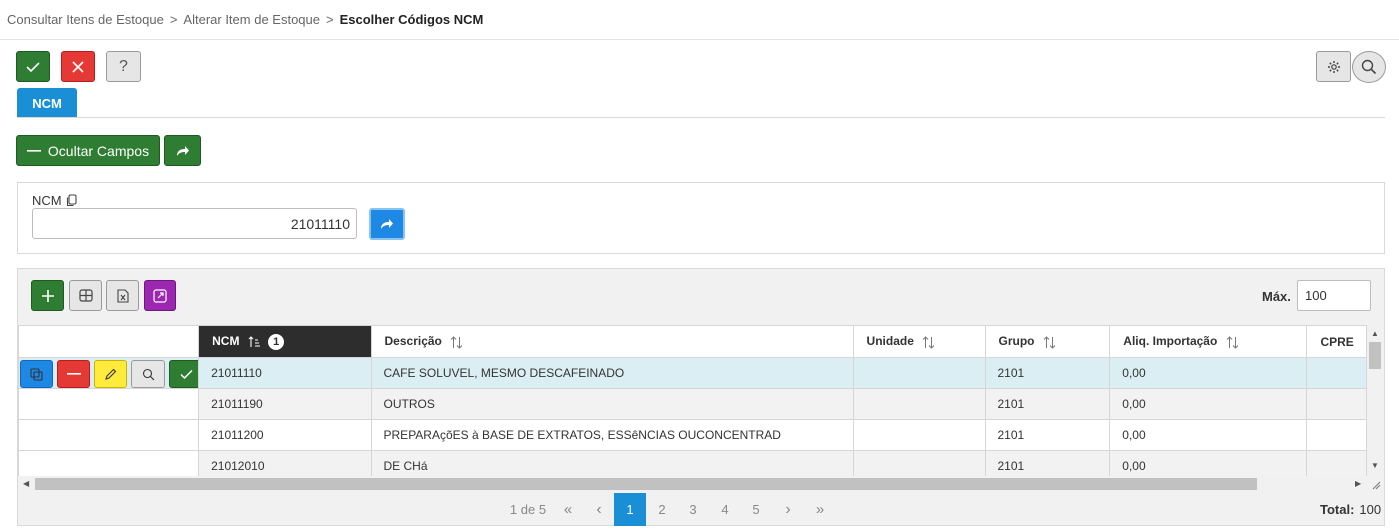  Describe the element at coordinates (1375, 400) in the screenshot. I see `vertical-scrollbar: ▲ ▼` at that location.